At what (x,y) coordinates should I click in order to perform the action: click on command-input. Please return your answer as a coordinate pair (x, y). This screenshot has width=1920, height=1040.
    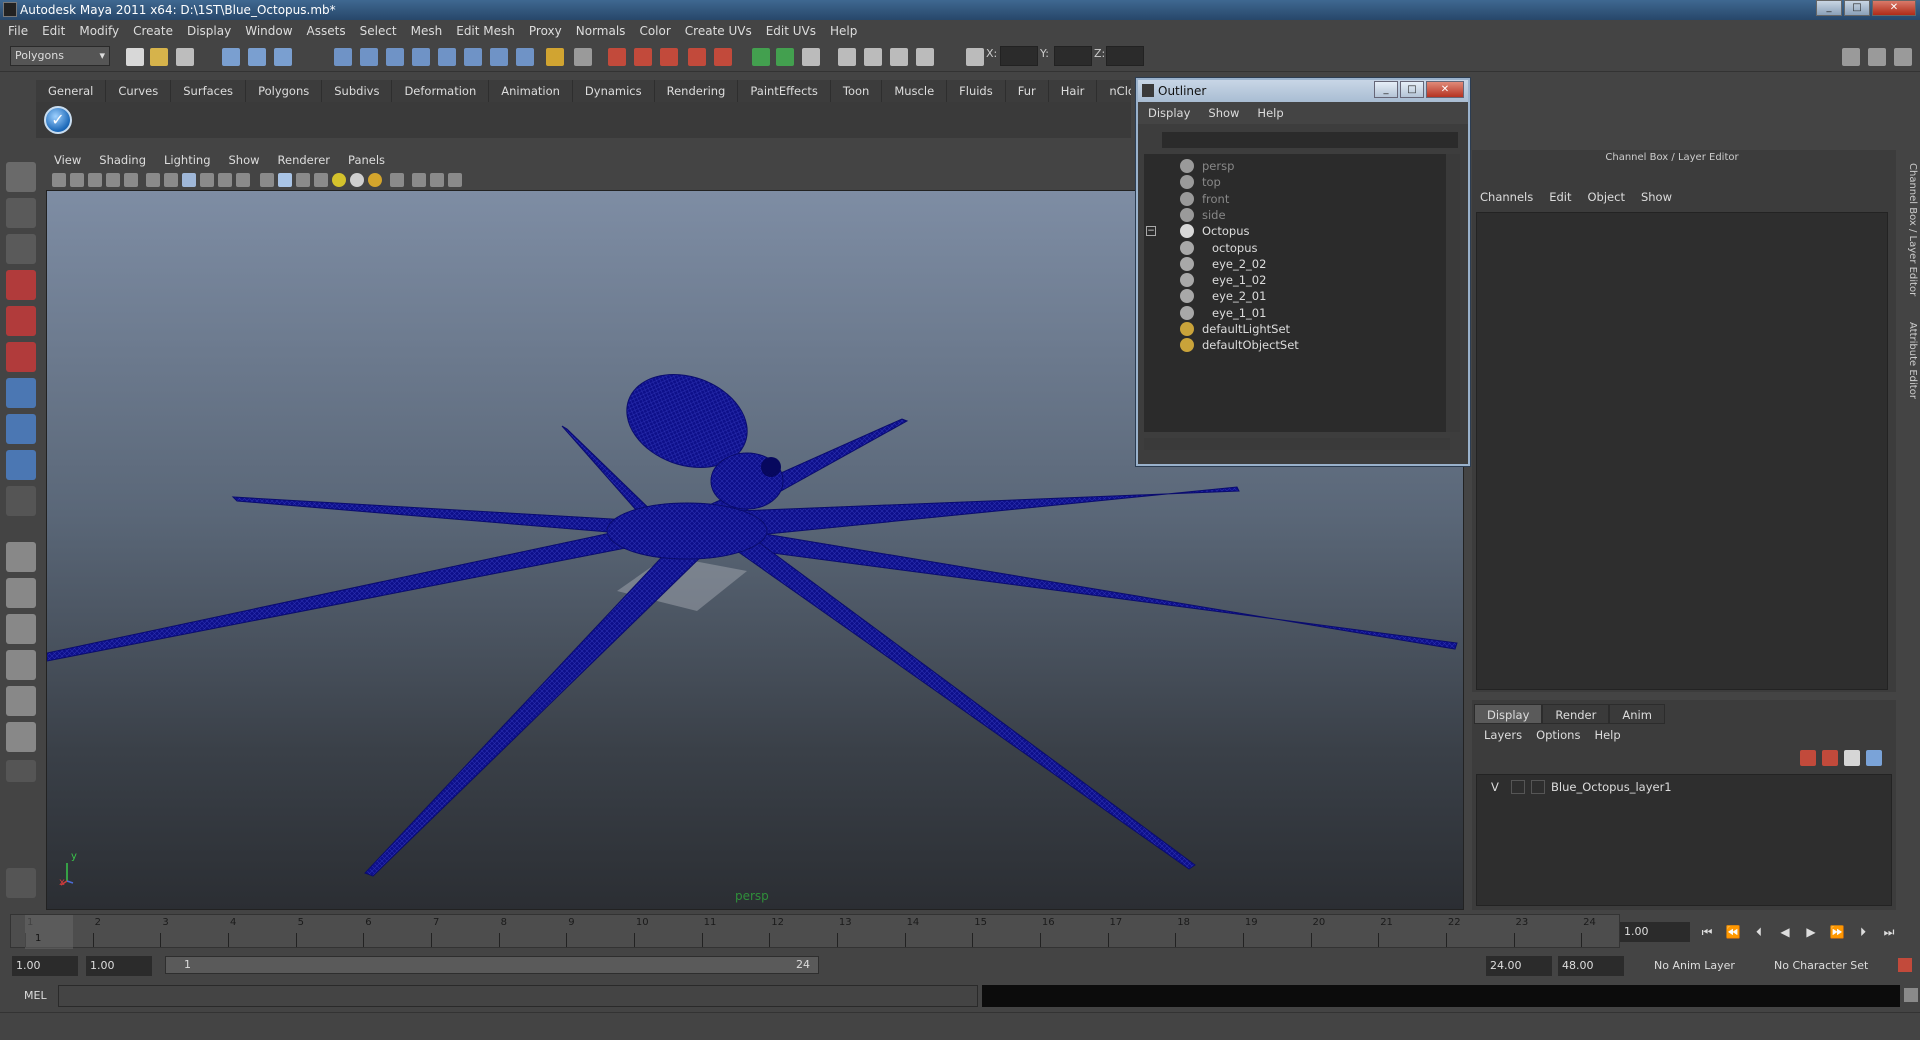
    Looking at the image, I should click on (518, 996).